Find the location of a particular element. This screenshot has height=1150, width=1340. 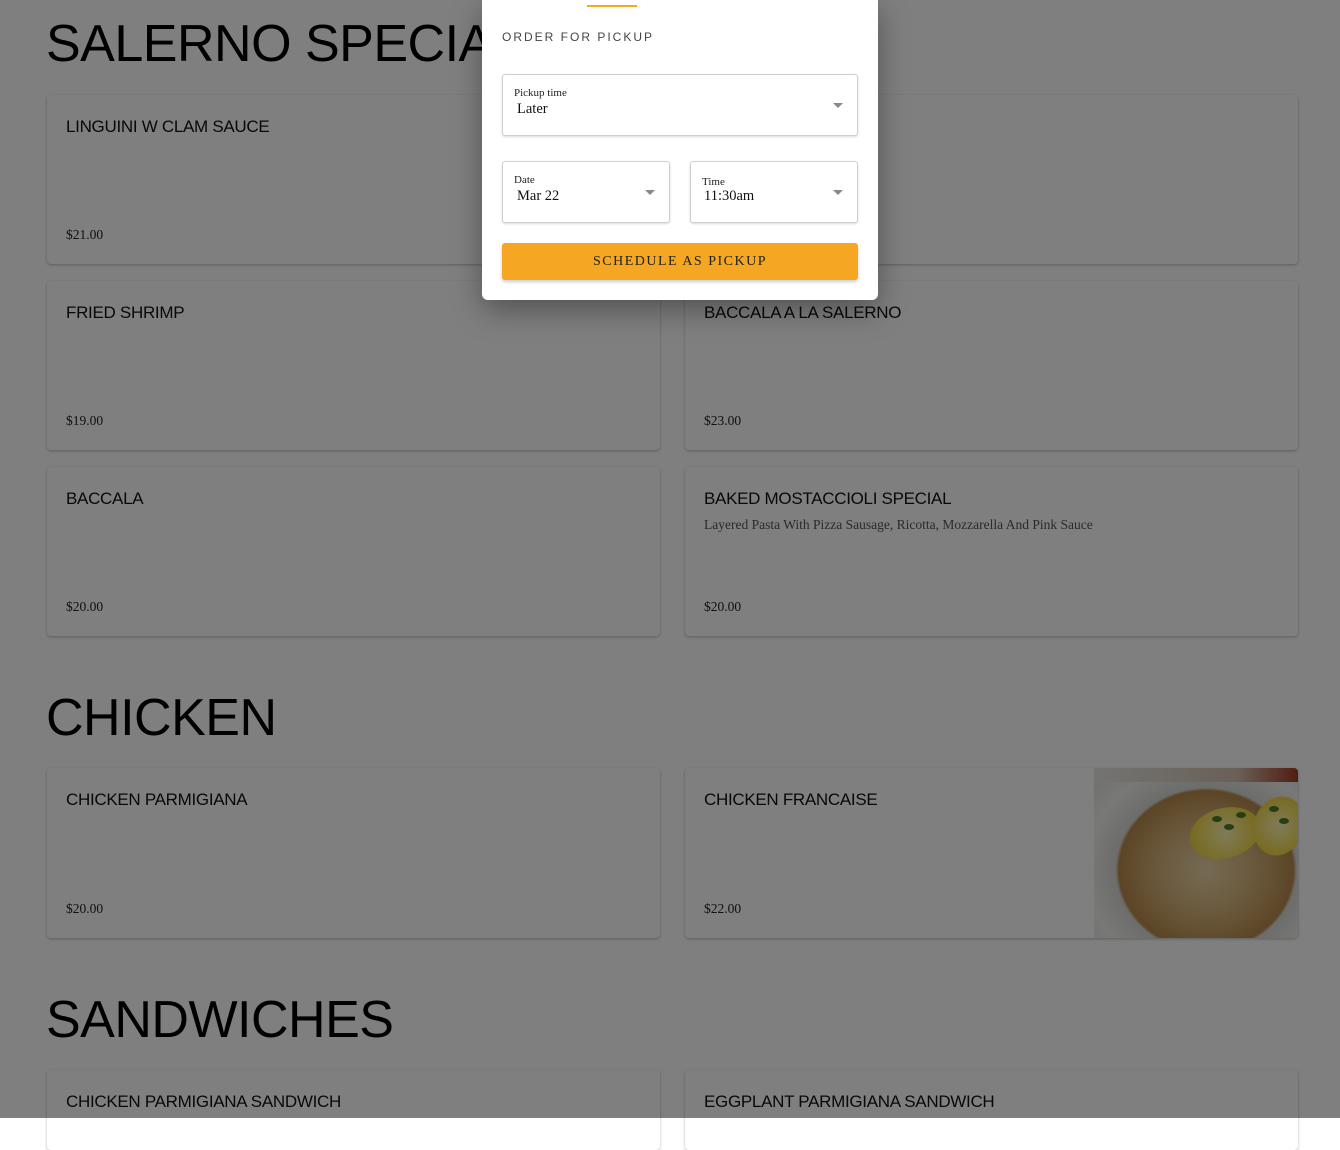

schedule-pickup-button: Schedule as pickup is located at coordinates (680, 261).